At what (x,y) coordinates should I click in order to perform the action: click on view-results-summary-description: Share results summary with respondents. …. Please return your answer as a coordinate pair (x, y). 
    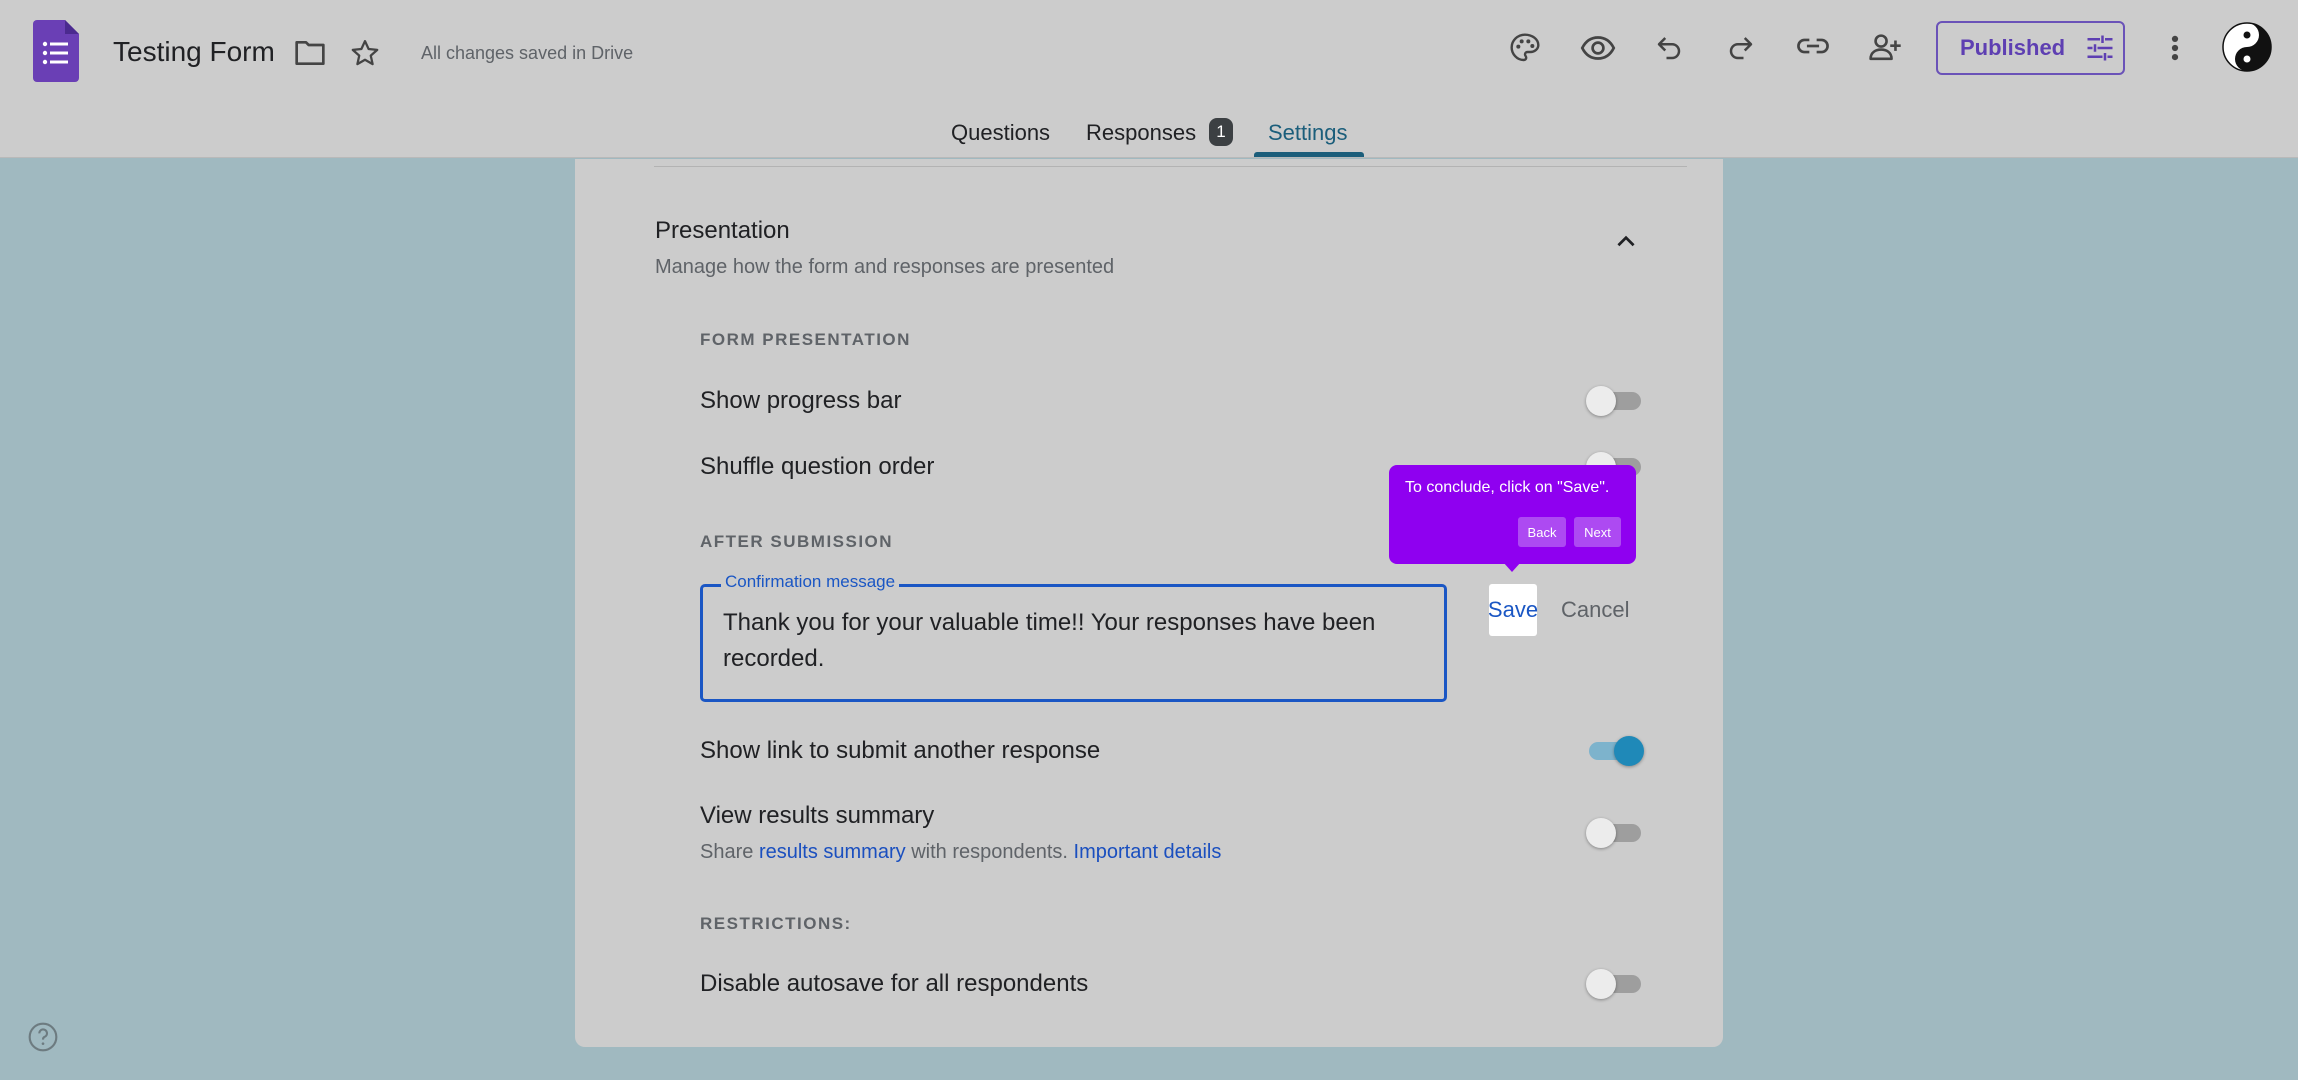
    Looking at the image, I should click on (960, 852).